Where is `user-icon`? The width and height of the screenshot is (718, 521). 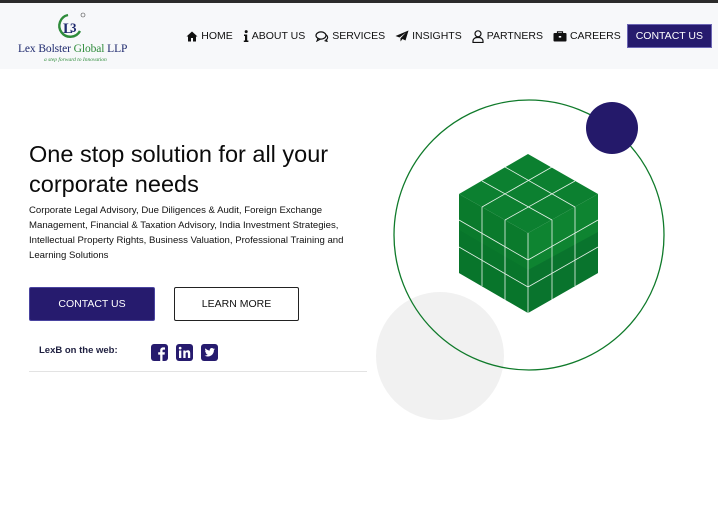 user-icon is located at coordinates (478, 36).